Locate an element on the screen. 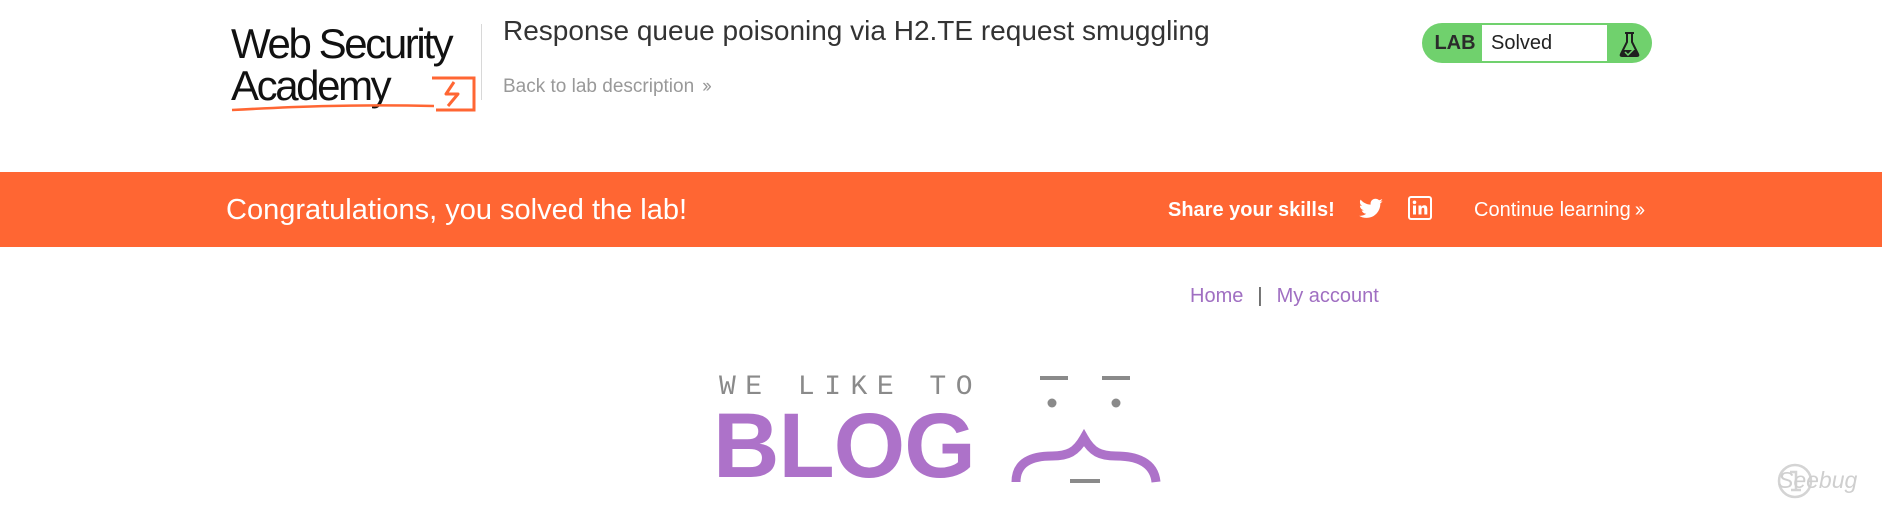 The height and width of the screenshot is (508, 1882). blog-wordmark: BLOG is located at coordinates (844, 446).